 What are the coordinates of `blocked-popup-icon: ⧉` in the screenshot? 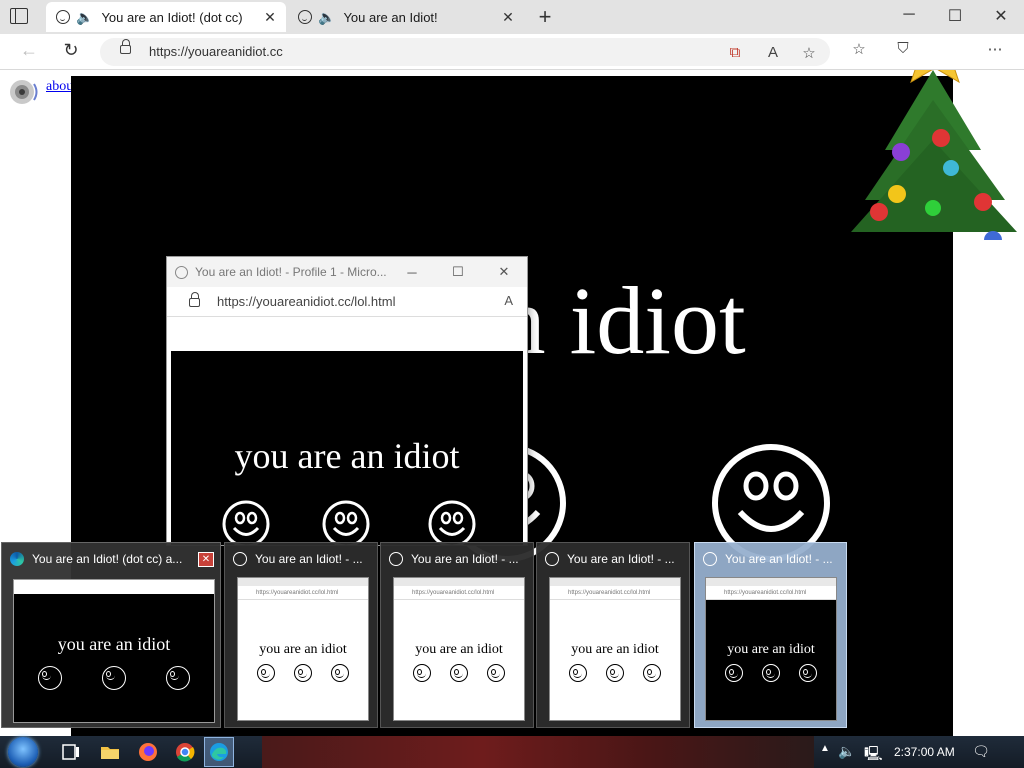 It's located at (735, 52).